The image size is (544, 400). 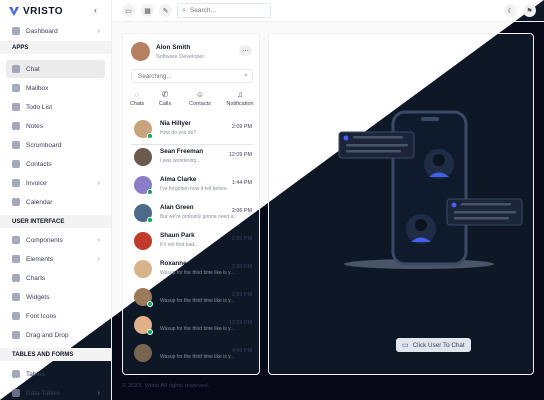 What do you see at coordinates (55, 69) in the screenshot?
I see `sidebar-item-chat: Chat` at bounding box center [55, 69].